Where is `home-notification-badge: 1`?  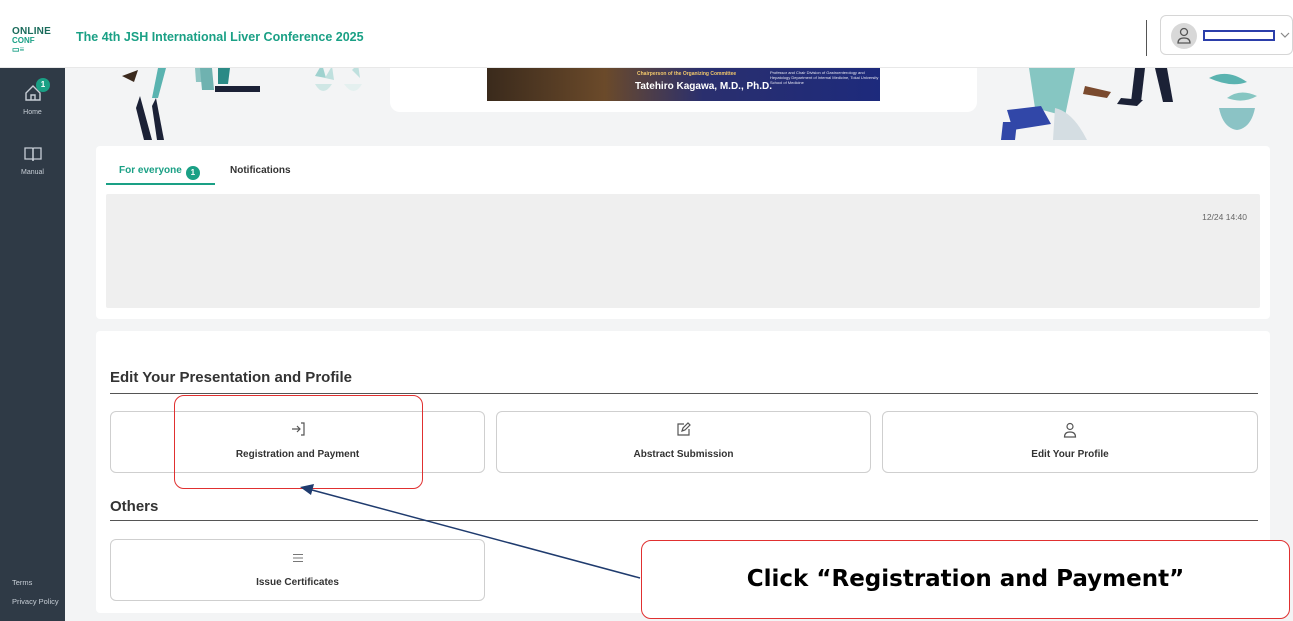 home-notification-badge: 1 is located at coordinates (43, 85).